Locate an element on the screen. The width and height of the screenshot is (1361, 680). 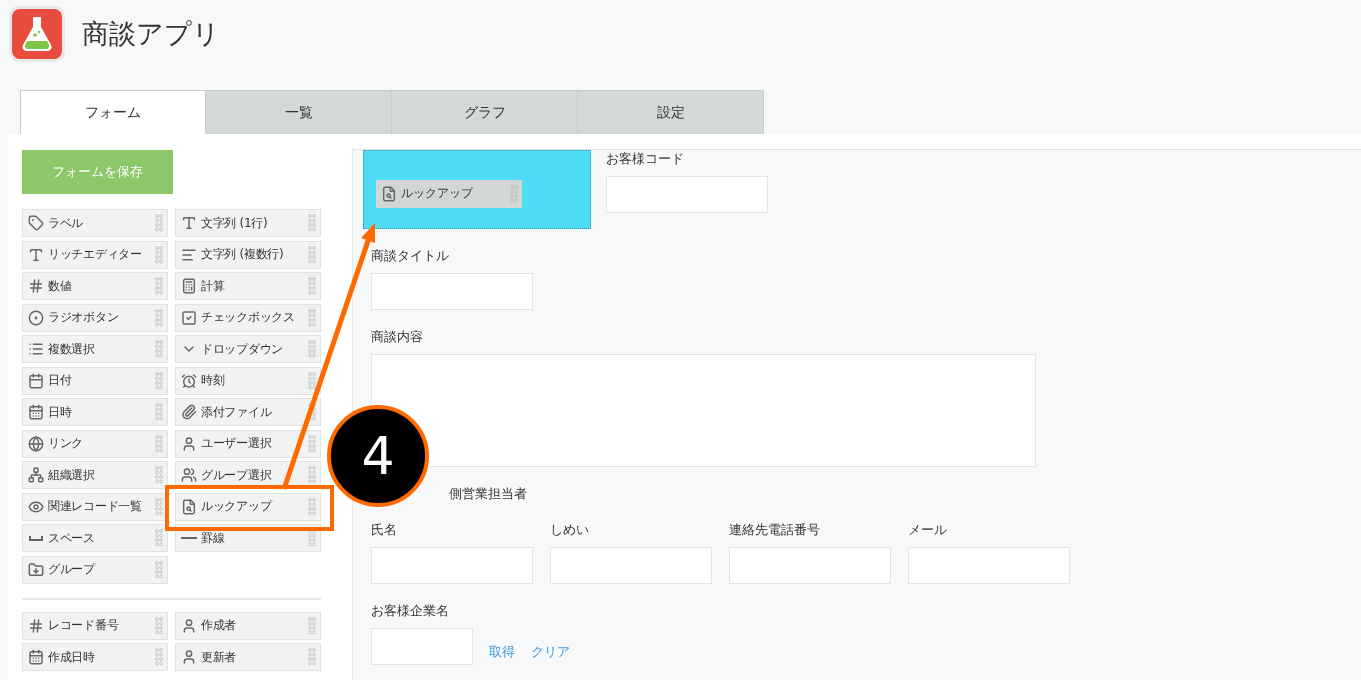
field-label: 連絡先電話番号 is located at coordinates (775, 530).